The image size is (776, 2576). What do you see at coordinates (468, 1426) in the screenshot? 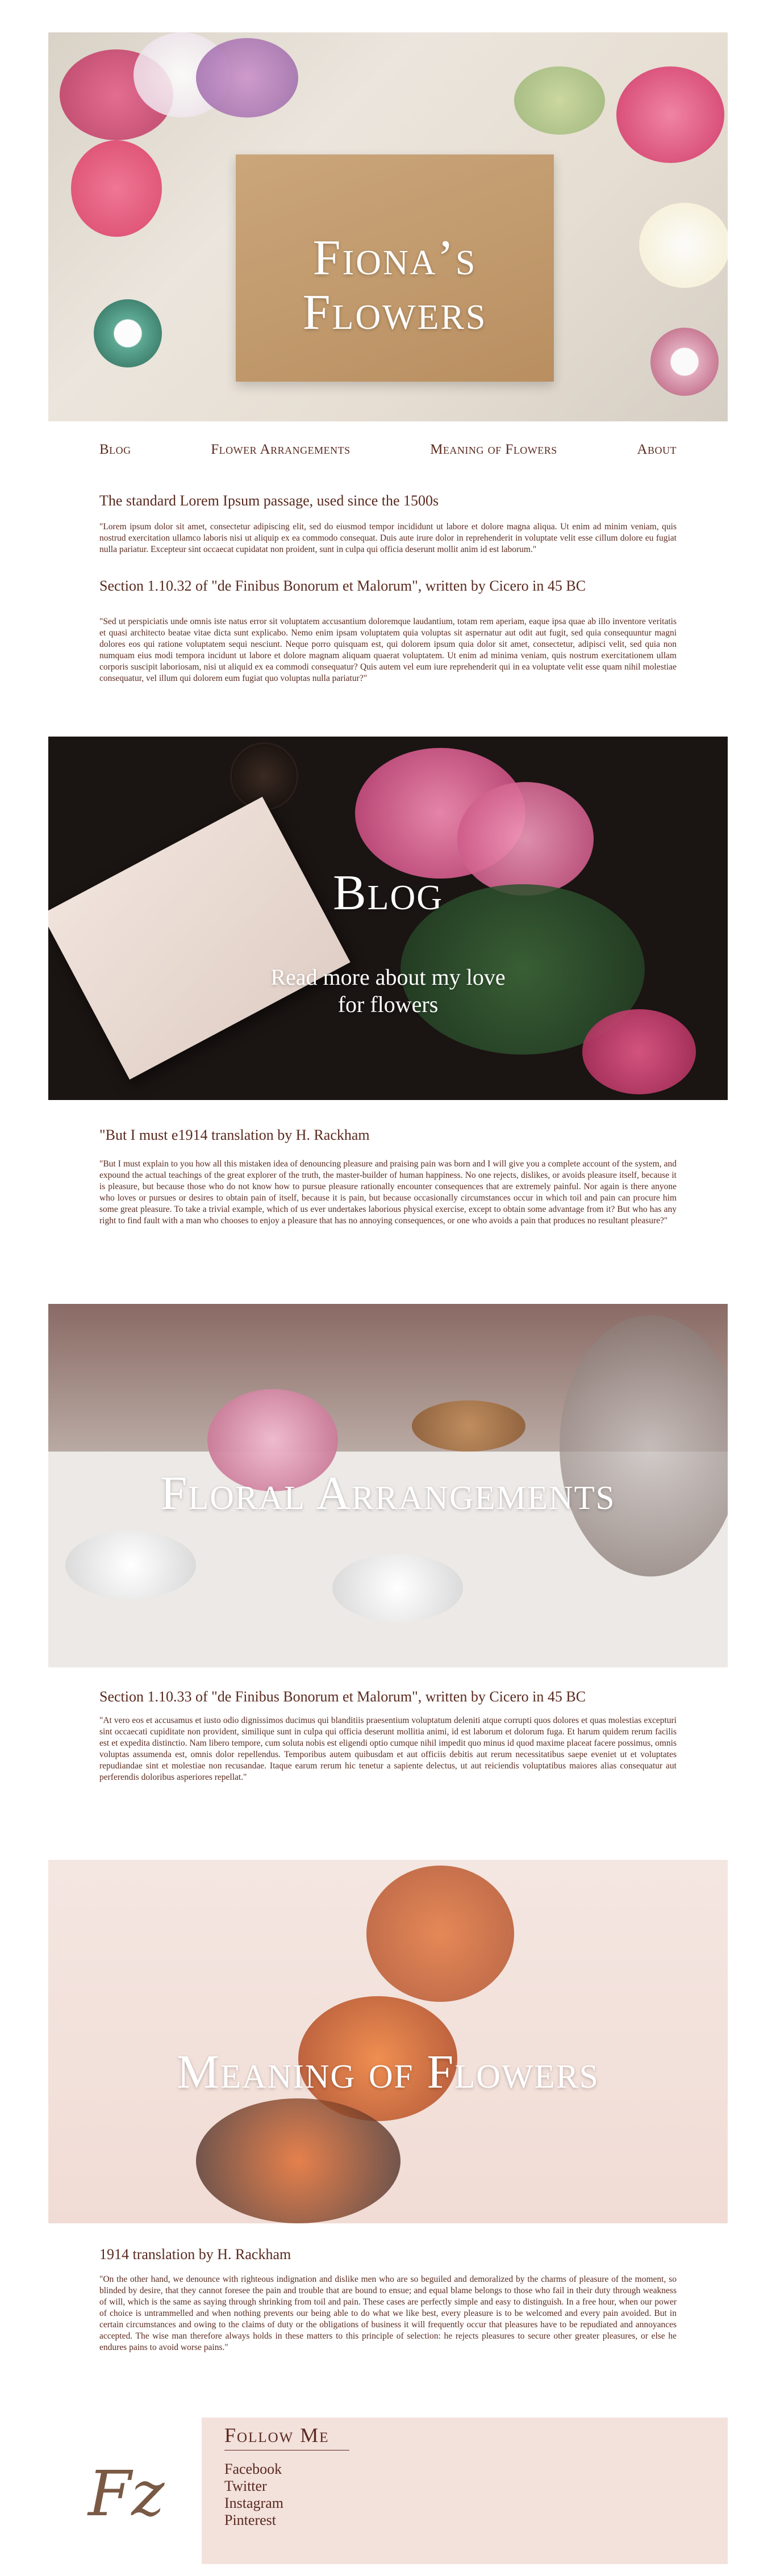
I see `bread-decoration` at bounding box center [468, 1426].